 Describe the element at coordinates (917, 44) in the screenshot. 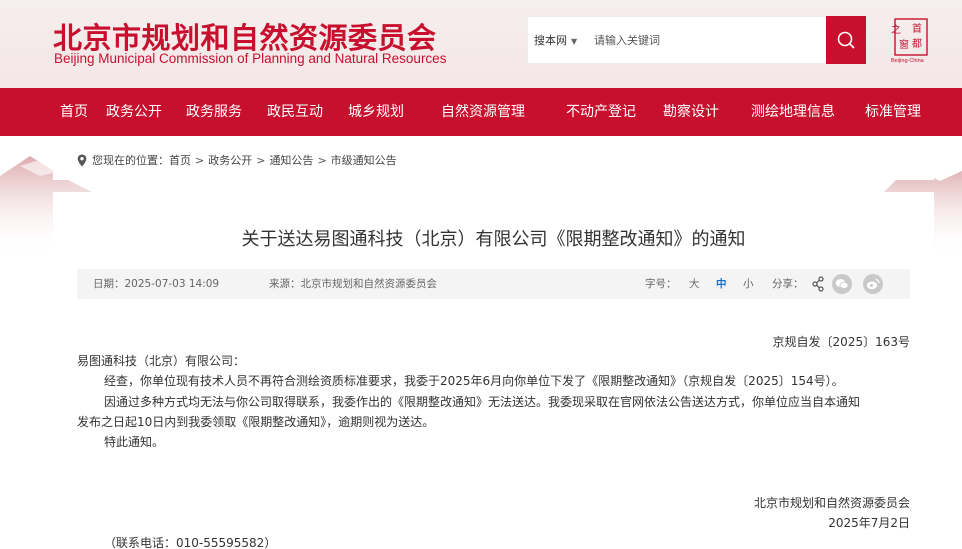

I see `svg-text: 都` at that location.